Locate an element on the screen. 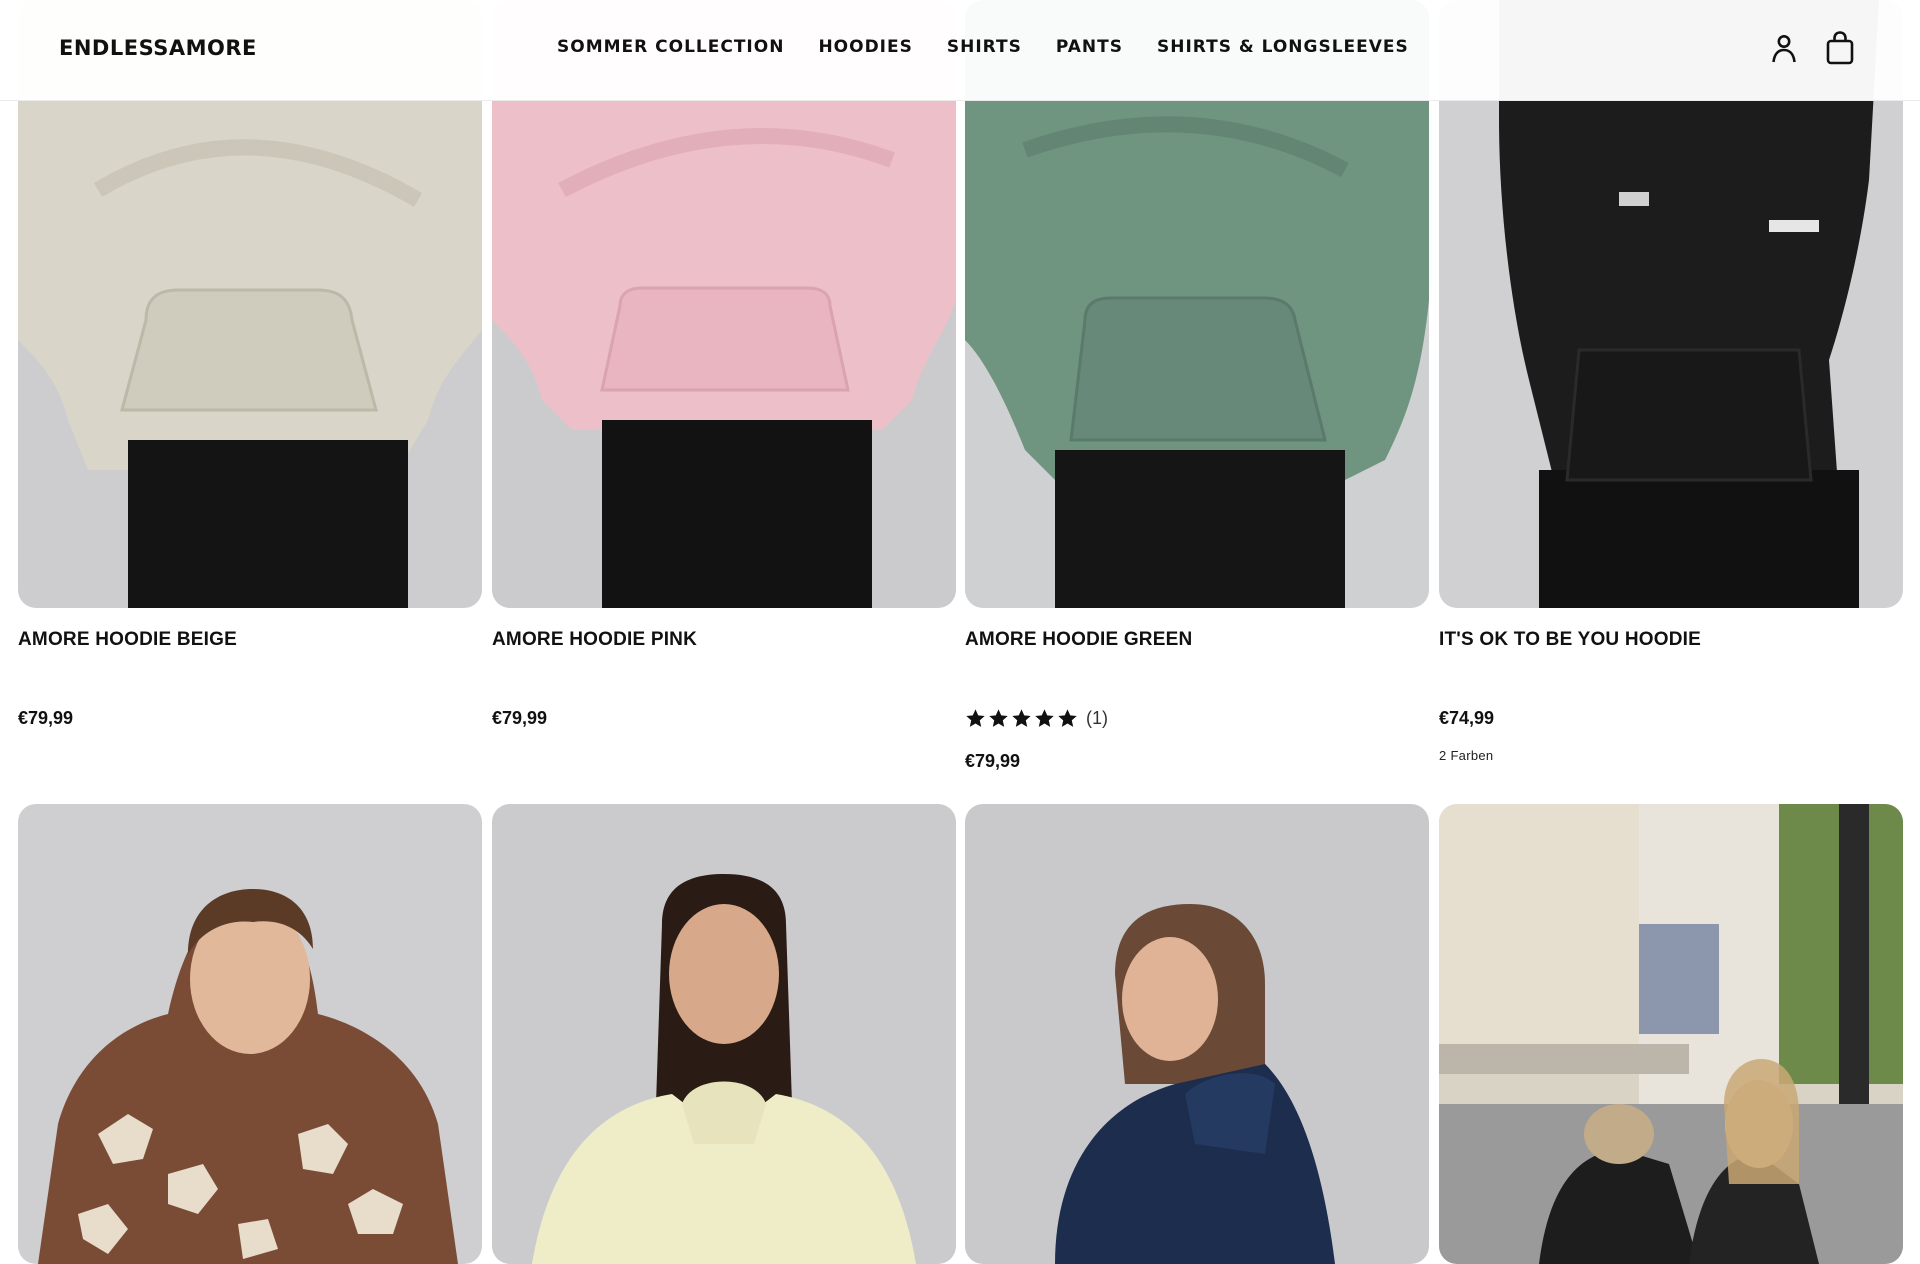  nav-pants: PANTS is located at coordinates (1089, 47).